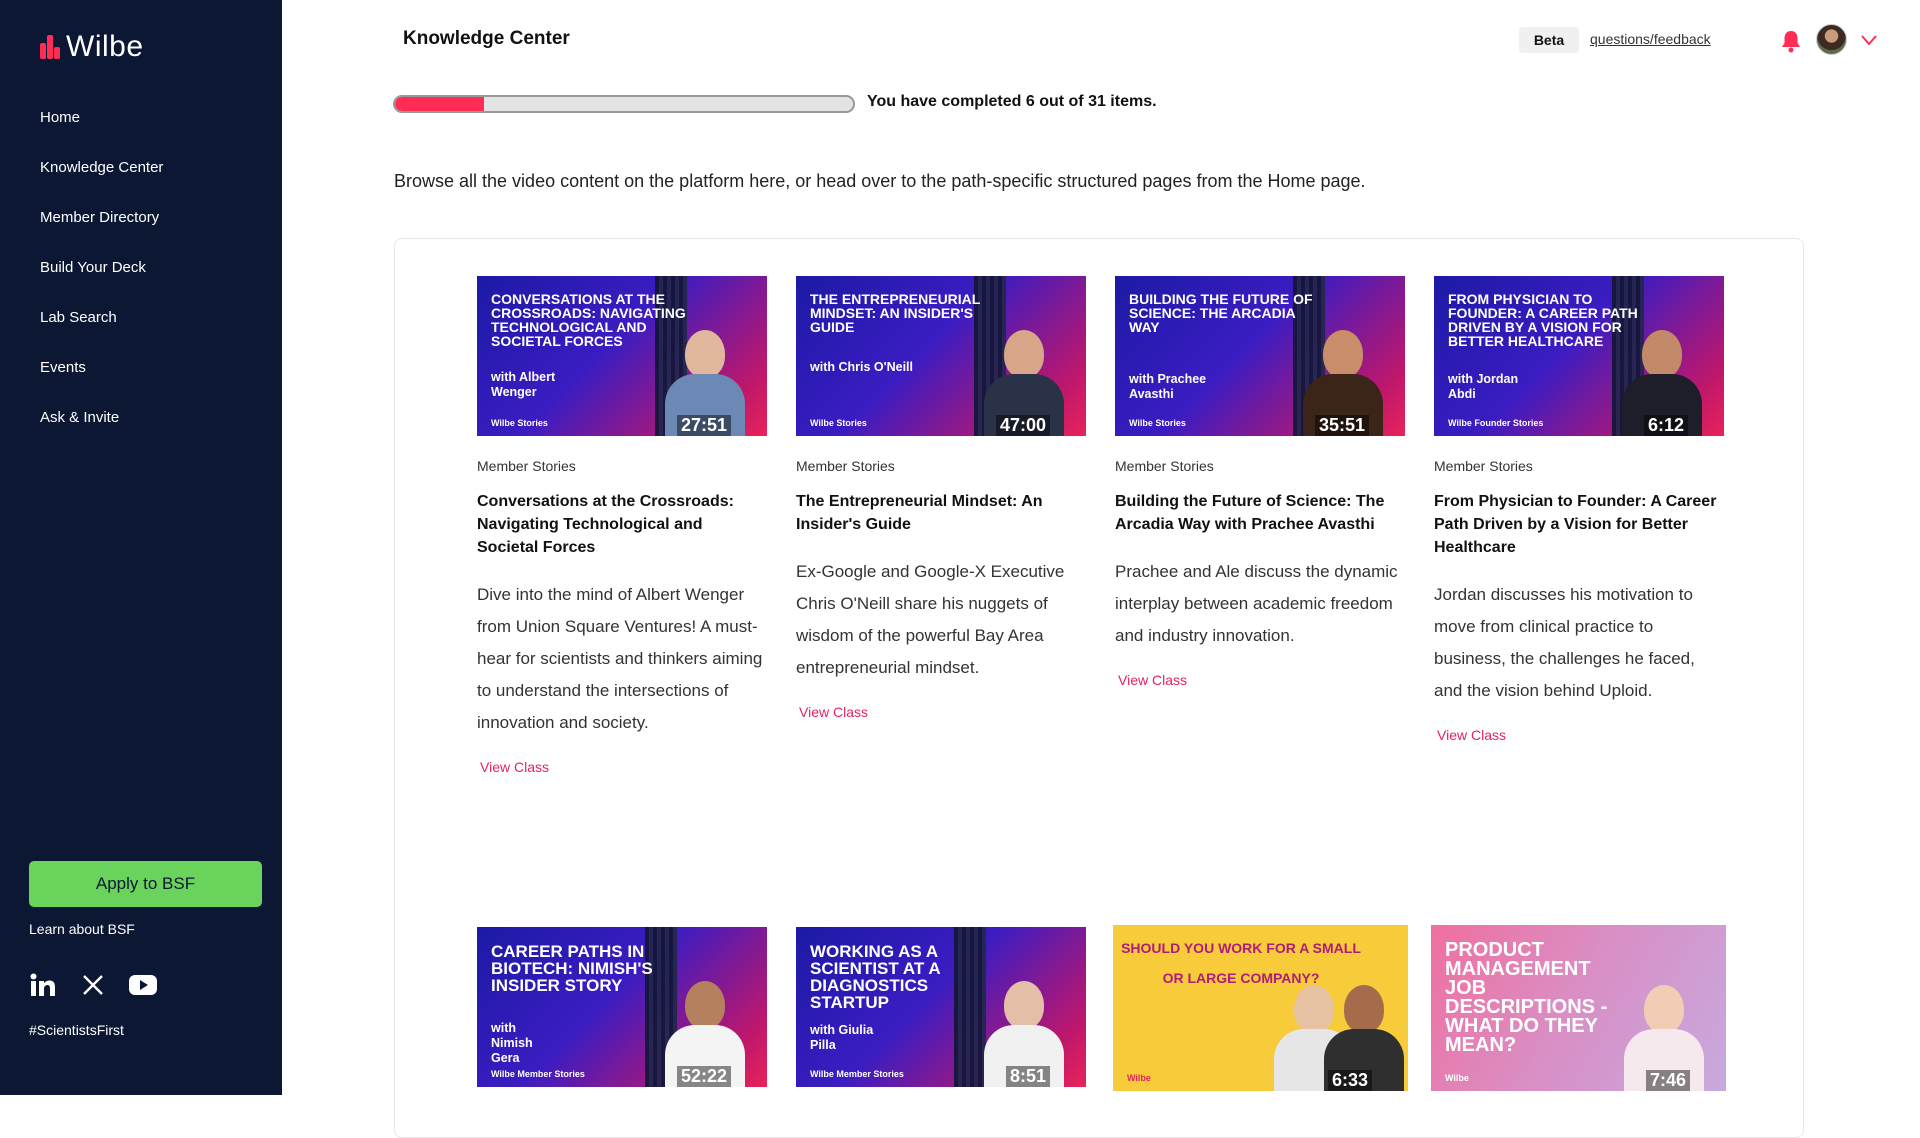  What do you see at coordinates (1665, 425) in the screenshot?
I see `video-duration: 6:12` at bounding box center [1665, 425].